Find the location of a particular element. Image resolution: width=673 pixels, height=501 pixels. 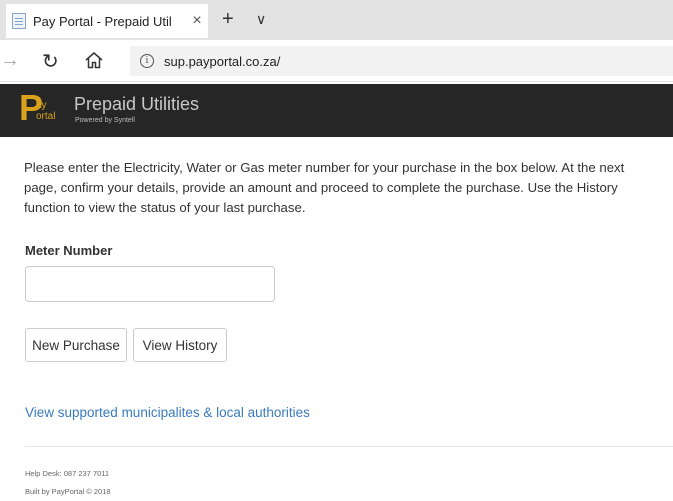

built-by-text: Built by PayPortal © 2018 is located at coordinates (68, 491).